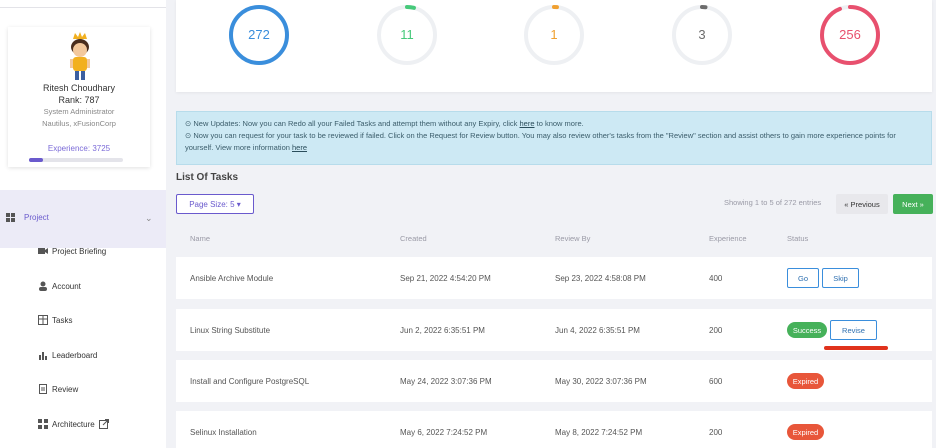  I want to click on sidebar-item-project-briefing: Project Briefing, so click(72, 251).